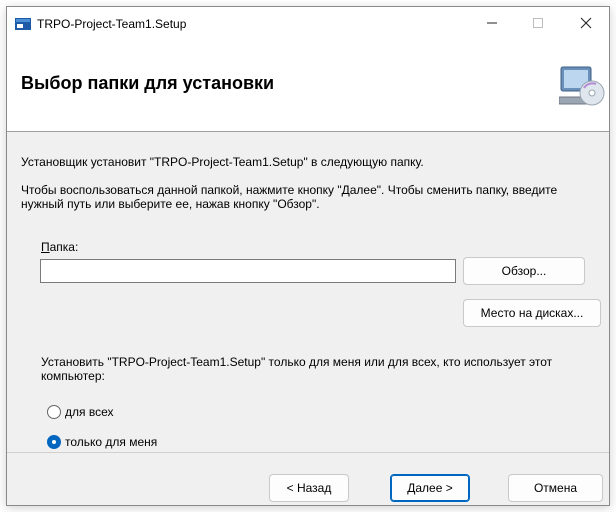  Describe the element at coordinates (45, 247) in the screenshot. I see `folder-label-accelerator: П` at that location.